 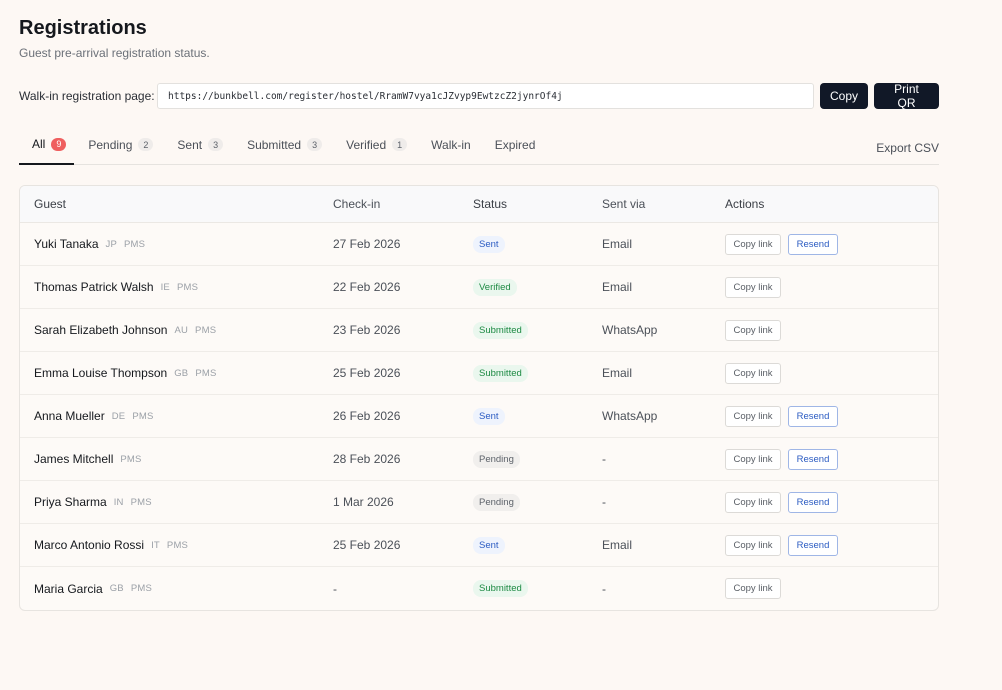 I want to click on status-cell: Sent, so click(x=537, y=416).